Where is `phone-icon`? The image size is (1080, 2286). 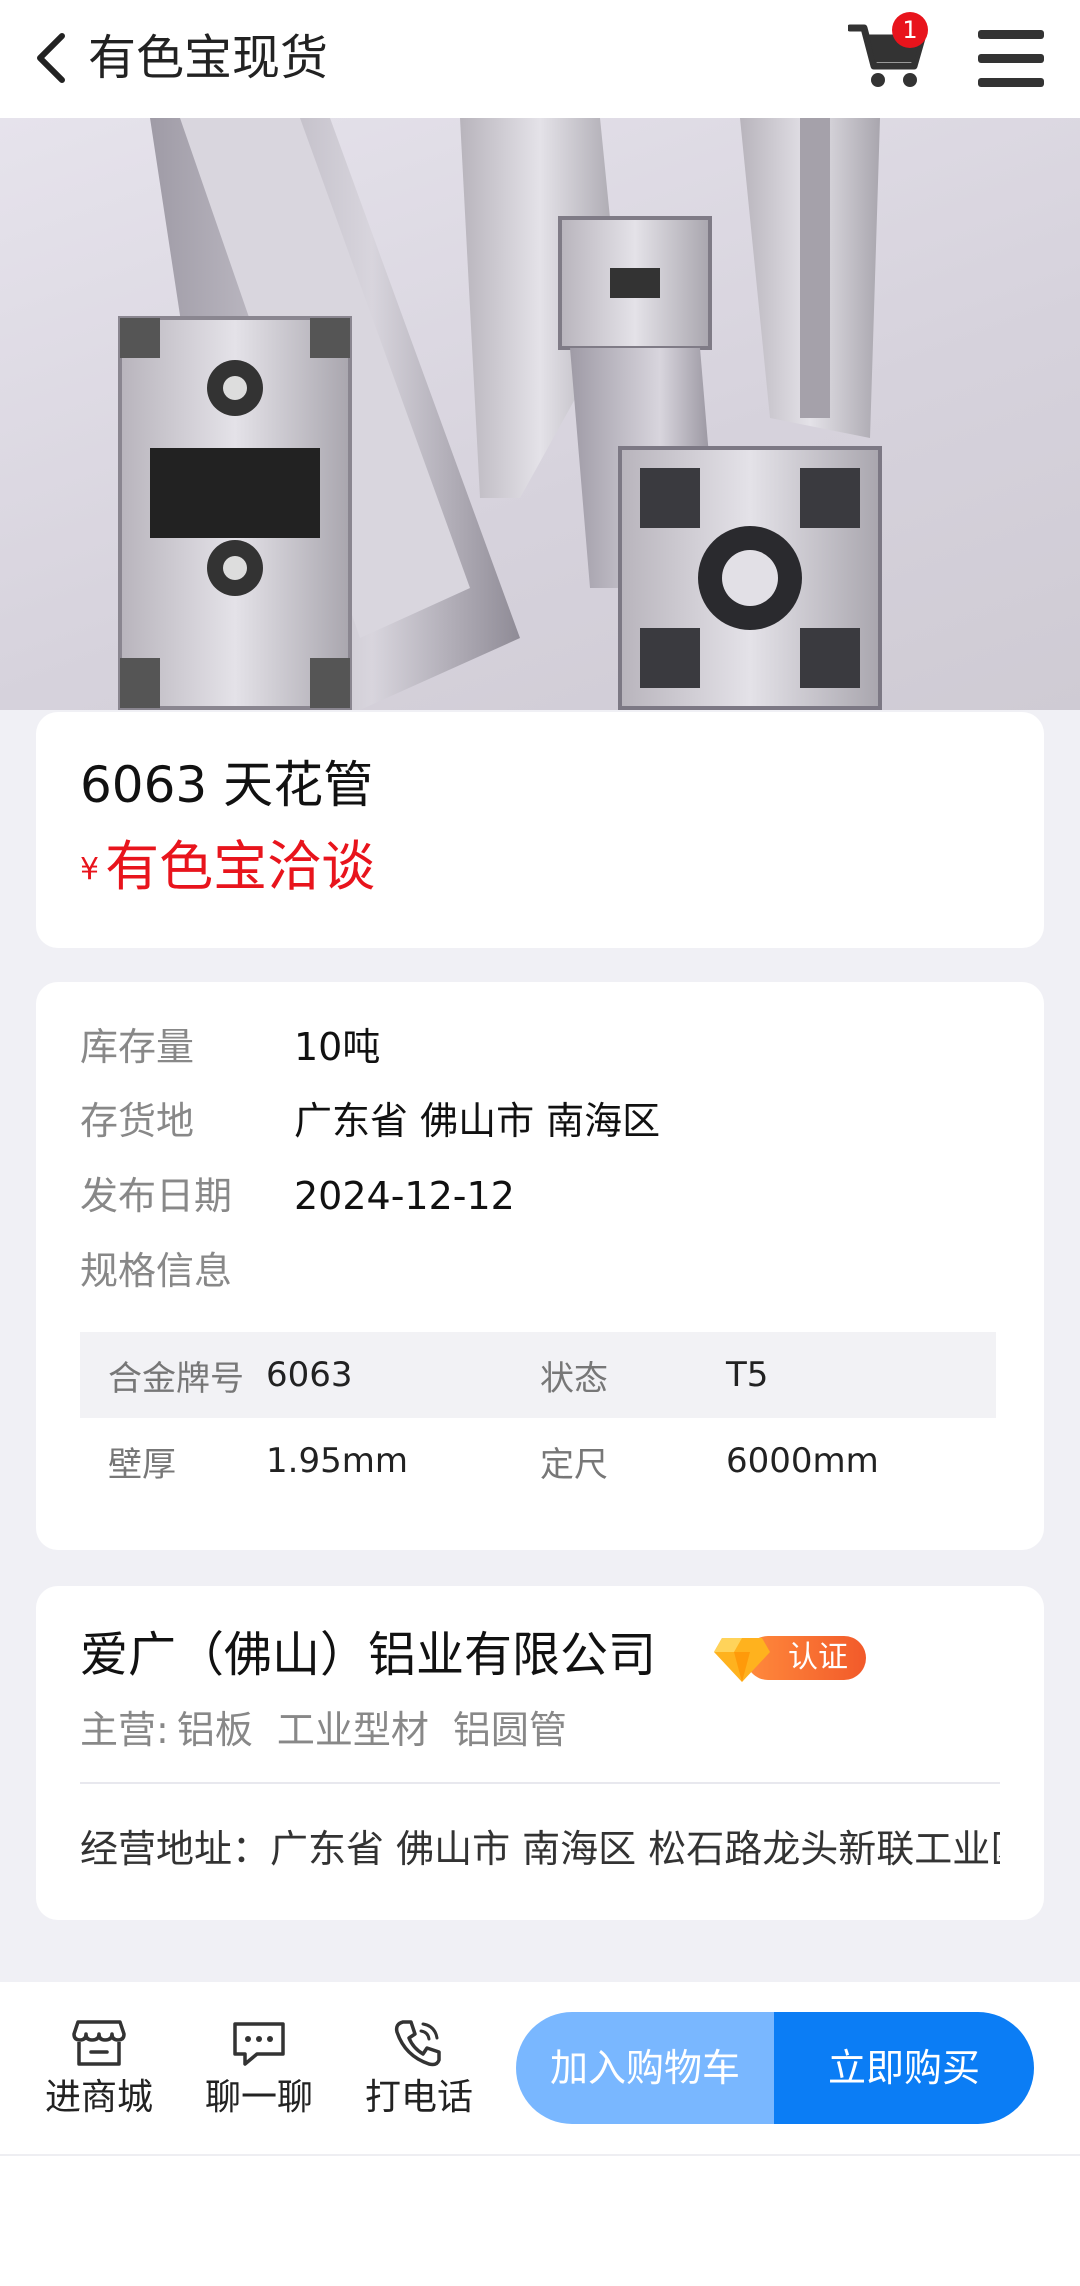
phone-icon is located at coordinates (417, 2043).